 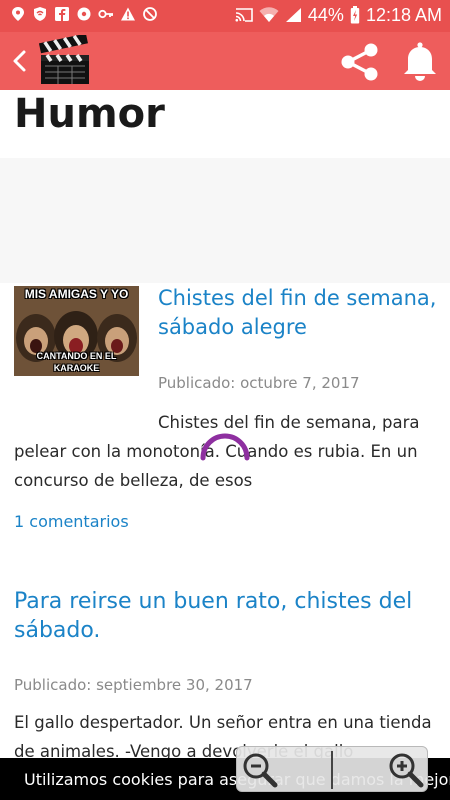 I want to click on warning-icon, so click(x=128, y=14).